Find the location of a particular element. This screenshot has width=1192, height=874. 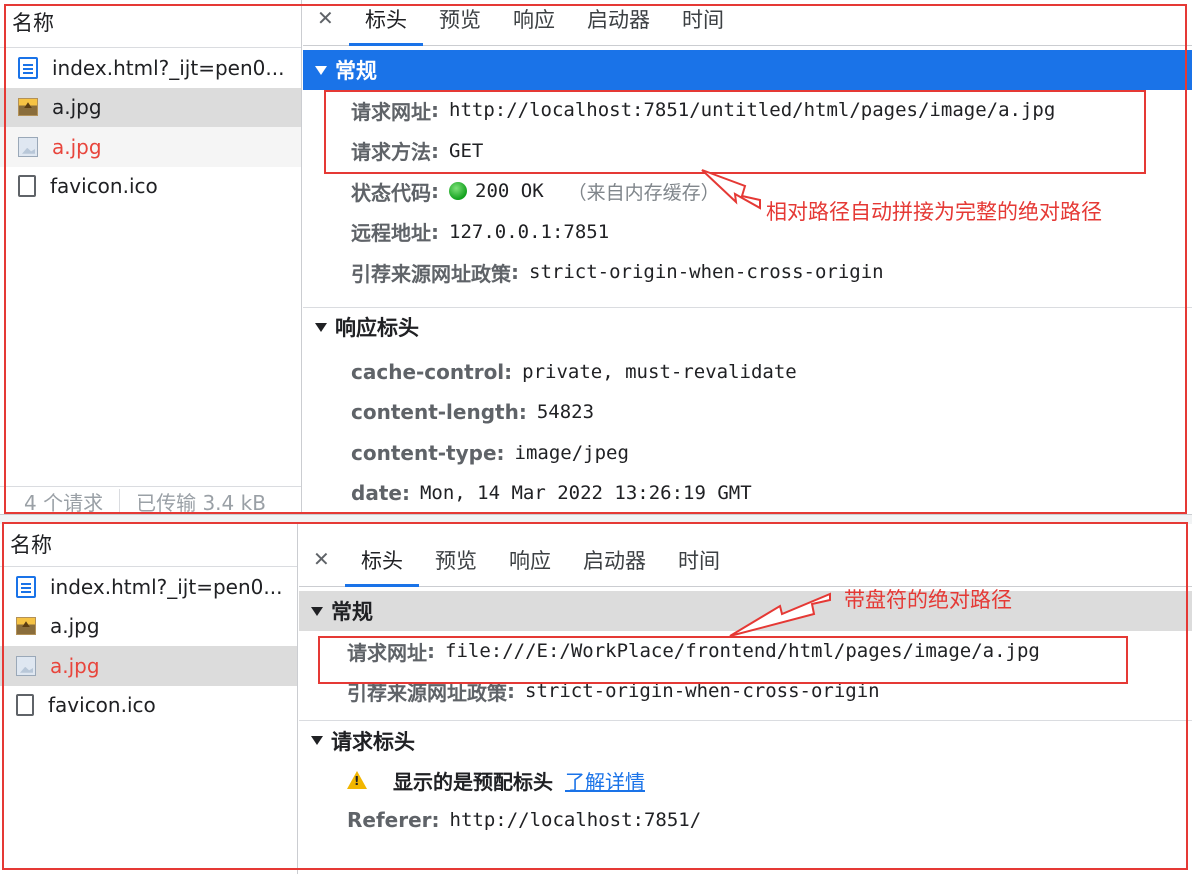

request-count: 4 个请求 is located at coordinates (64, 503).